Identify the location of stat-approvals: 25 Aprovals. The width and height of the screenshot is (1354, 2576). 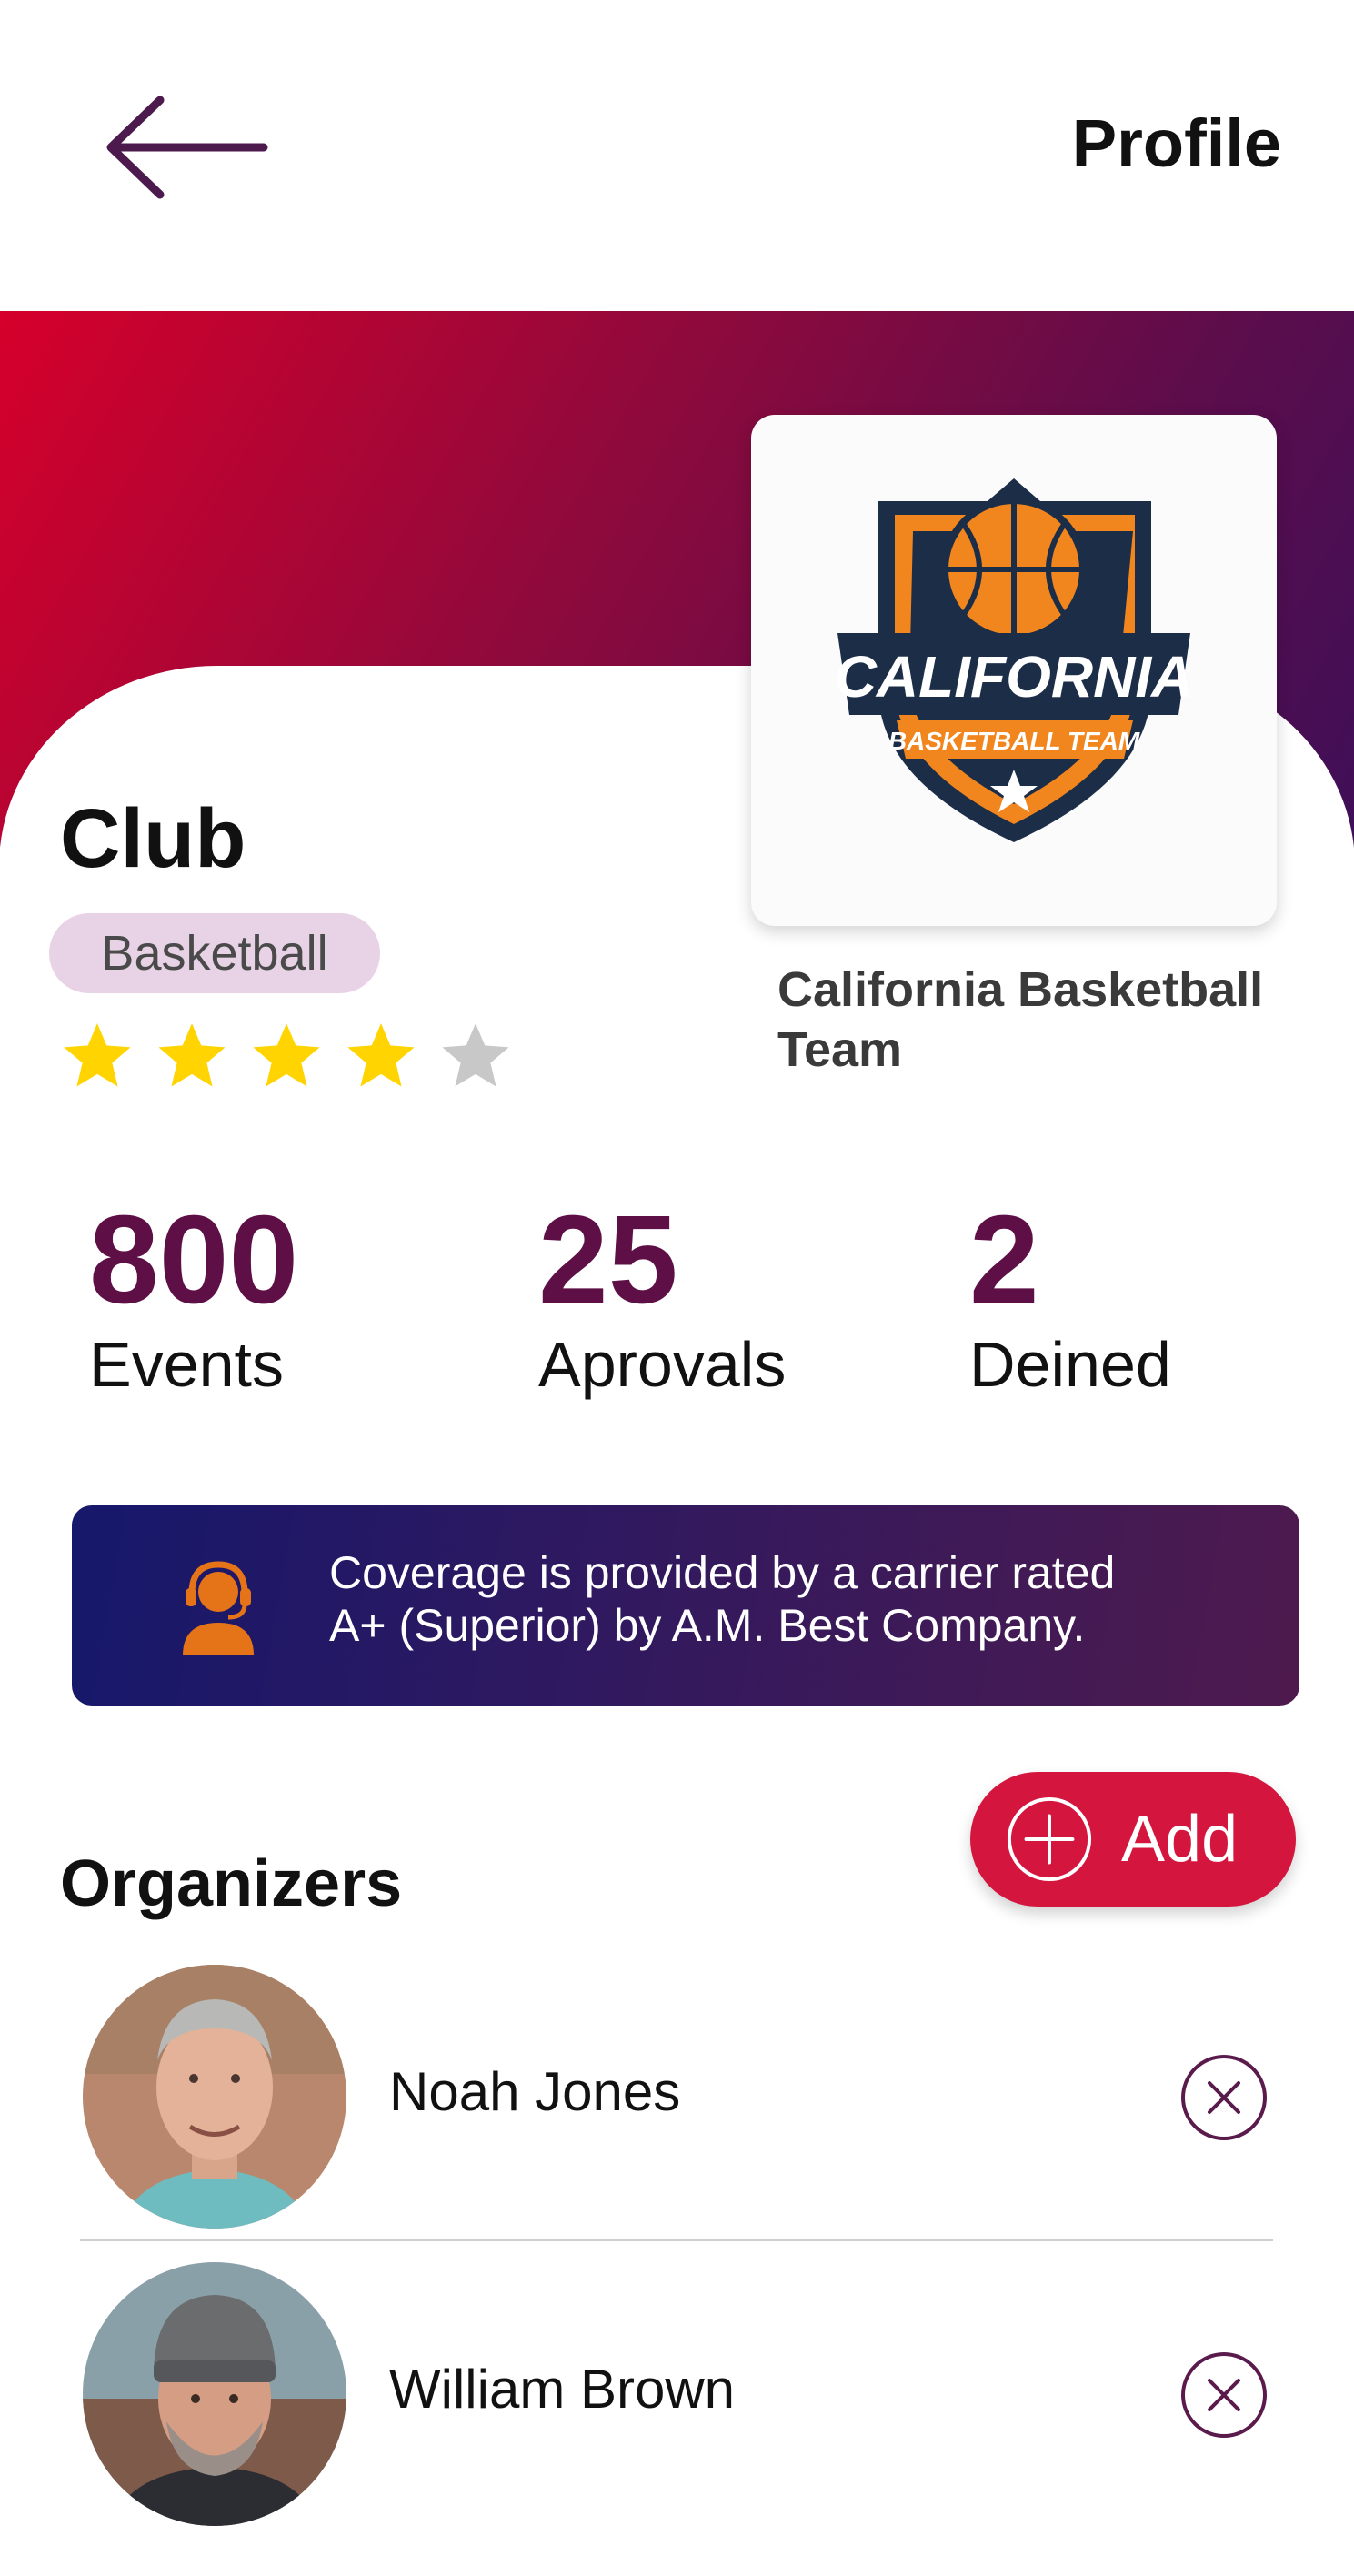
(662, 1296).